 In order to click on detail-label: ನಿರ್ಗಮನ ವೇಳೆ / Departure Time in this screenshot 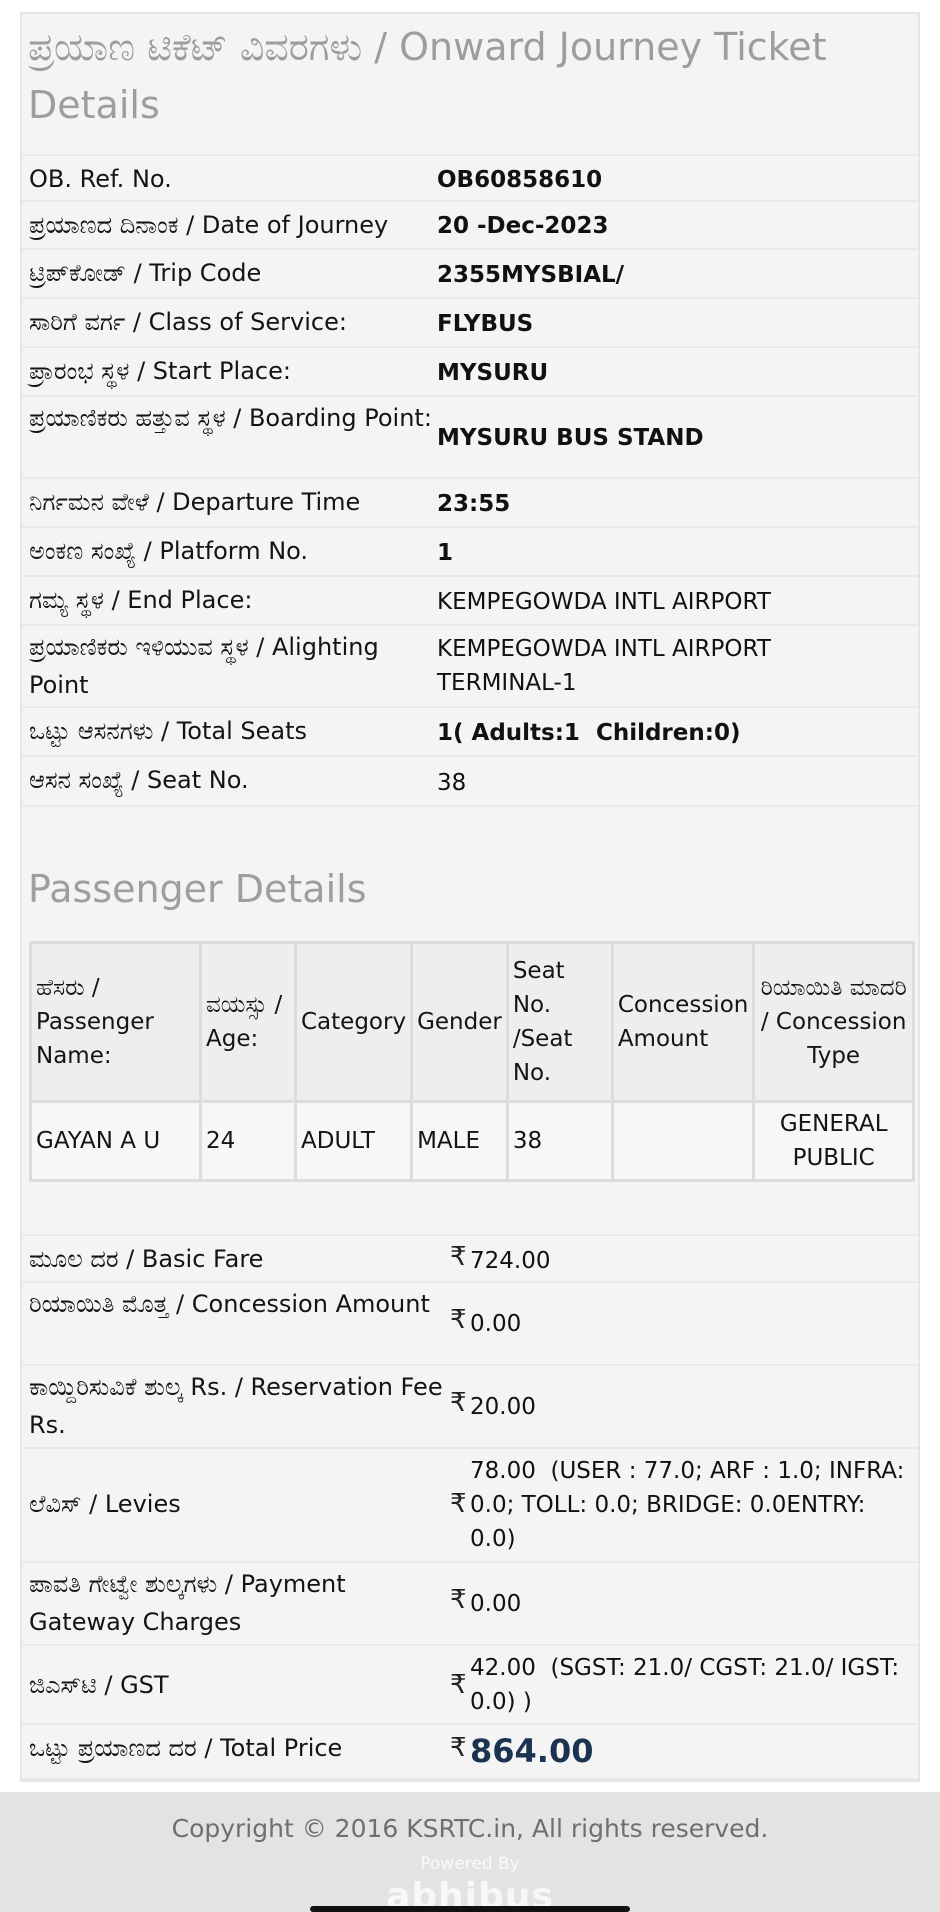, I will do `click(195, 502)`.